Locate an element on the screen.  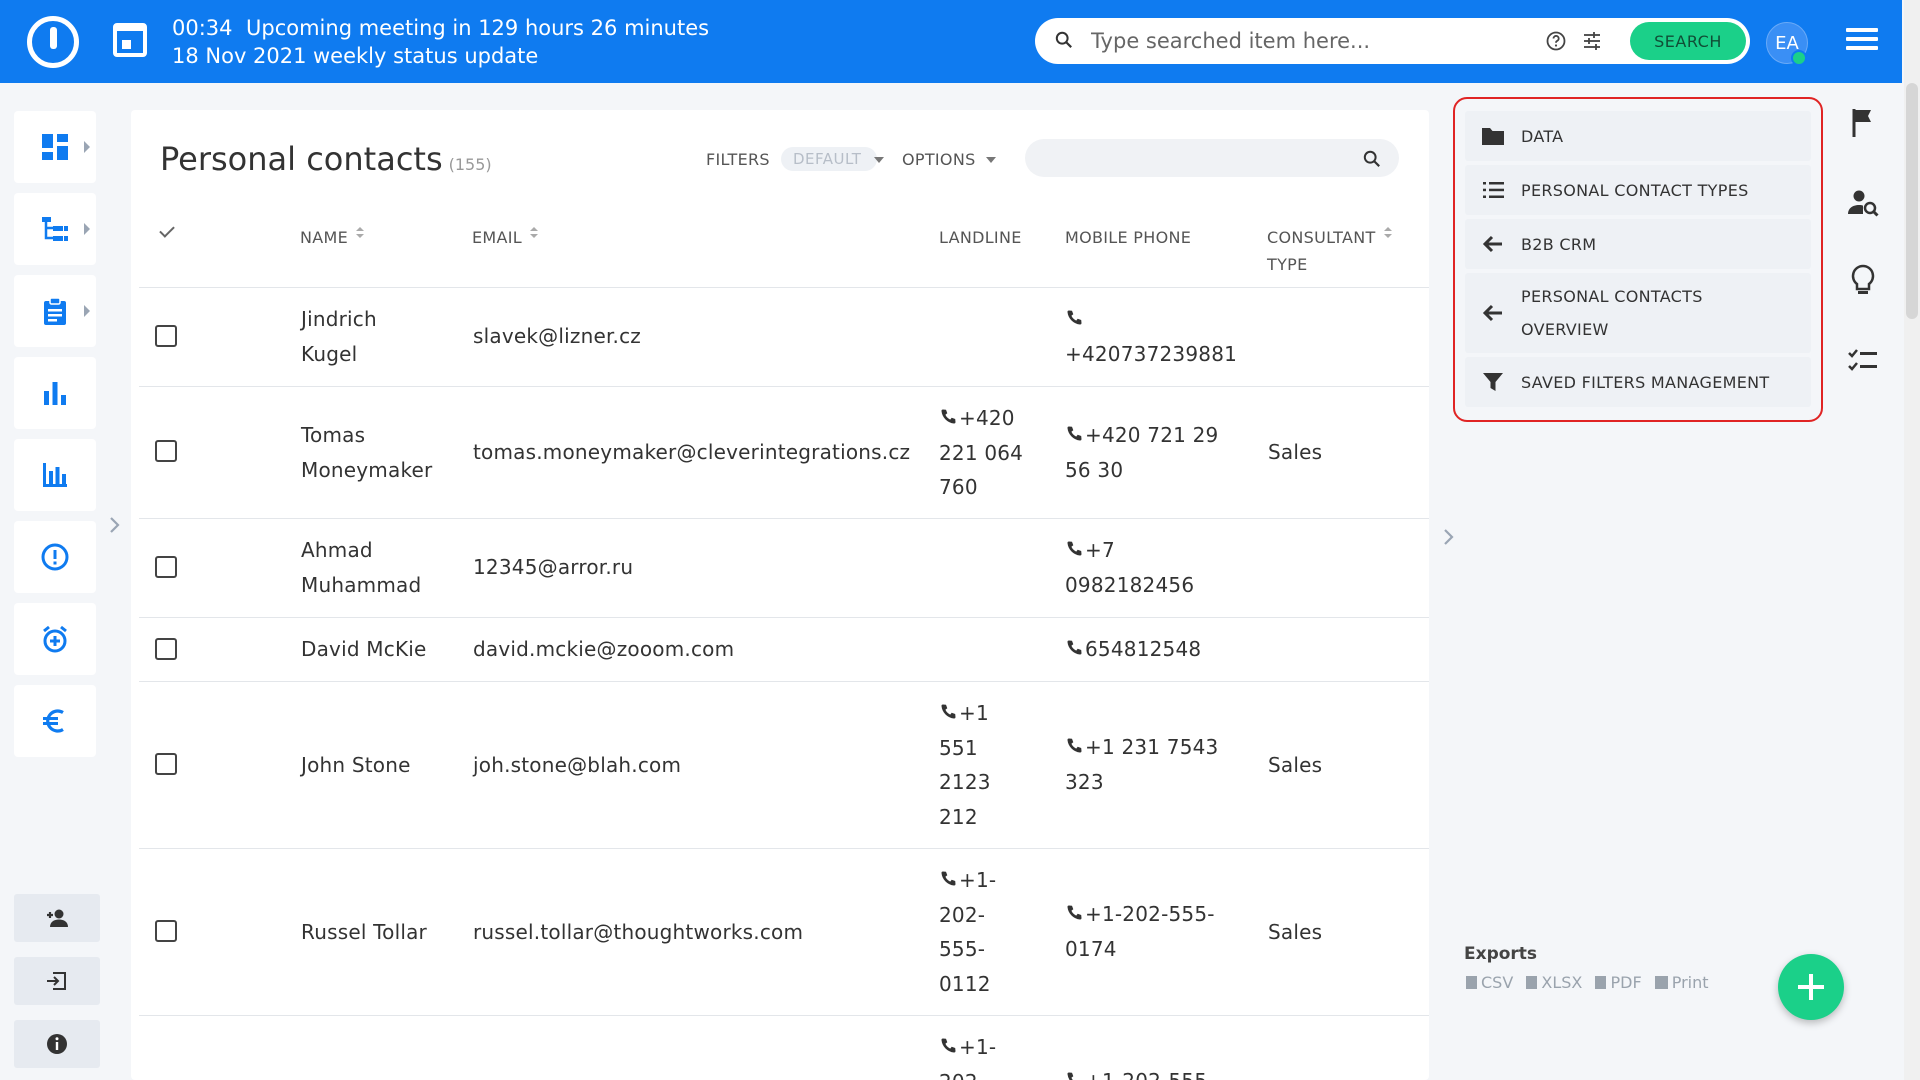
table-search-input is located at coordinates (1193, 158).